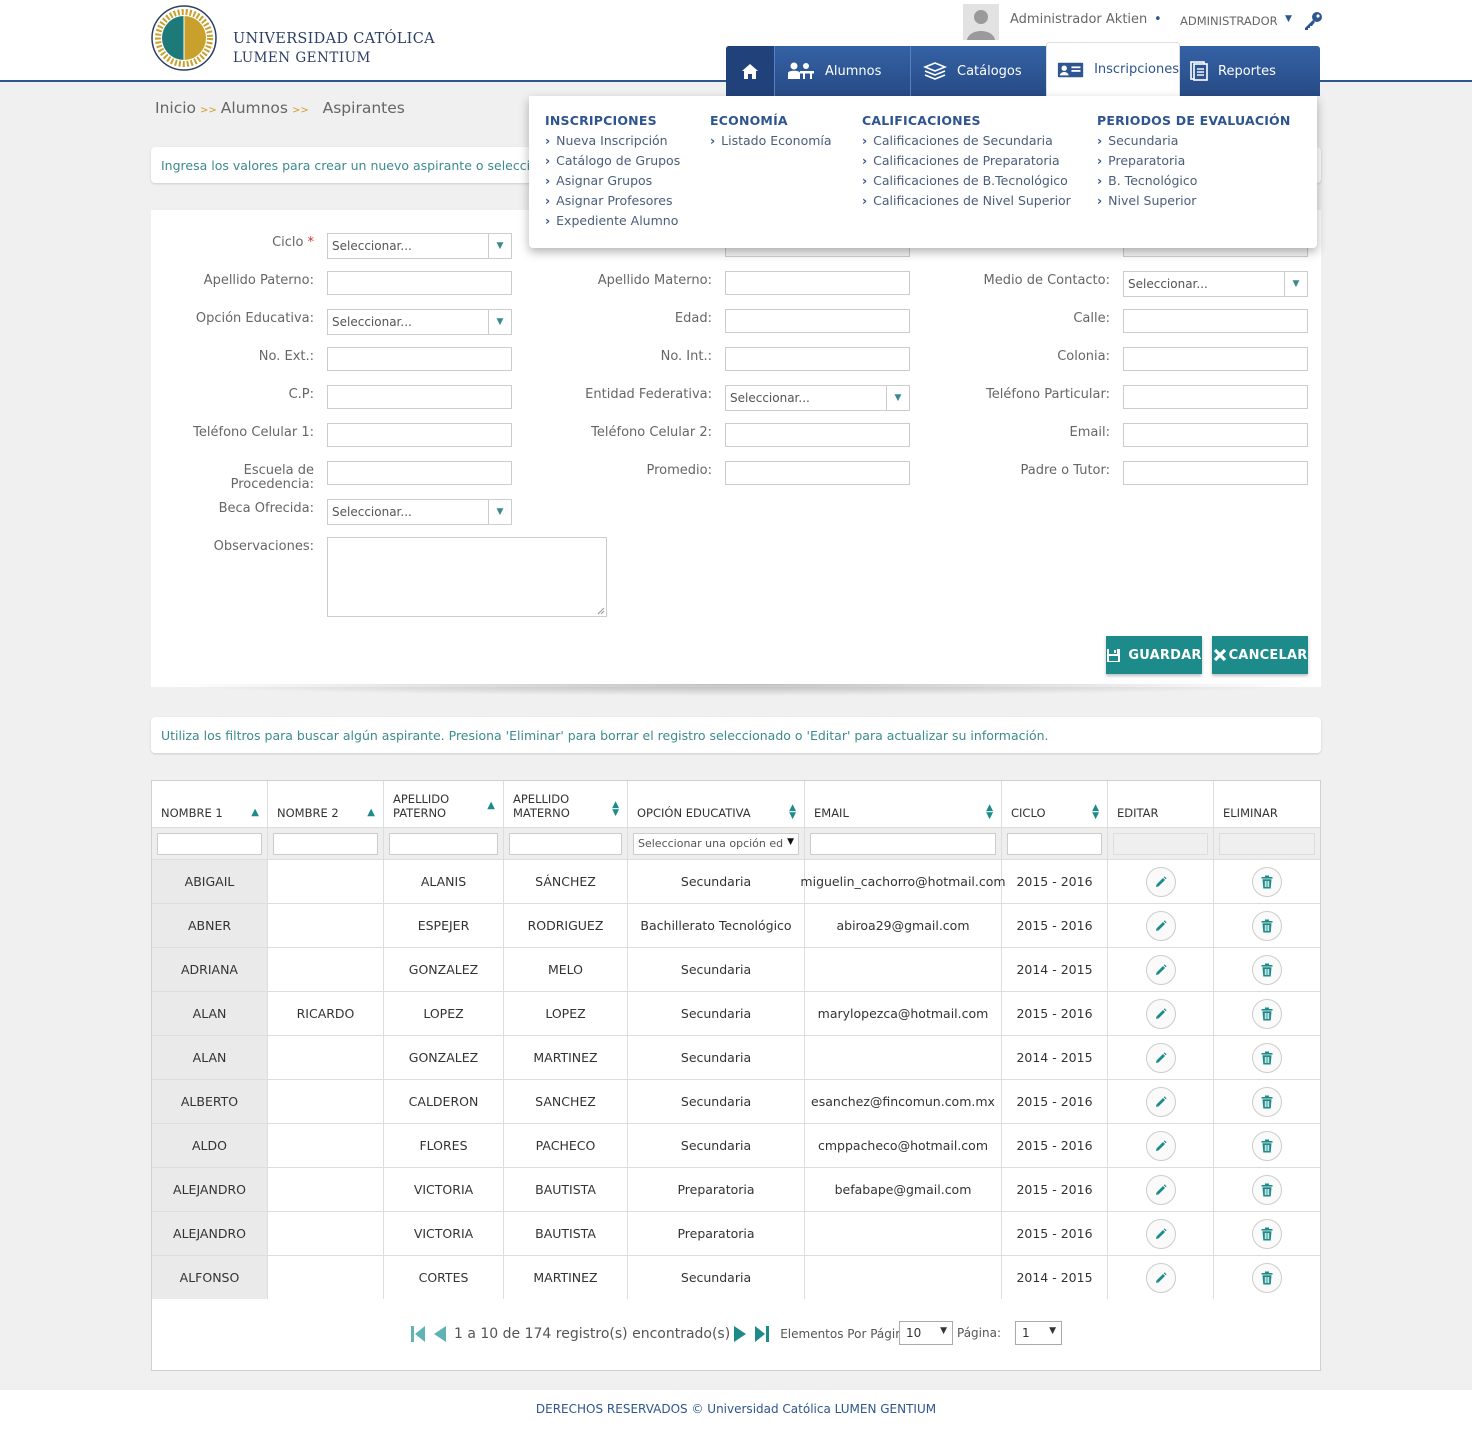 The height and width of the screenshot is (1429, 1472). What do you see at coordinates (926, 1333) in the screenshot?
I see `per-page-select: 10 ▼` at bounding box center [926, 1333].